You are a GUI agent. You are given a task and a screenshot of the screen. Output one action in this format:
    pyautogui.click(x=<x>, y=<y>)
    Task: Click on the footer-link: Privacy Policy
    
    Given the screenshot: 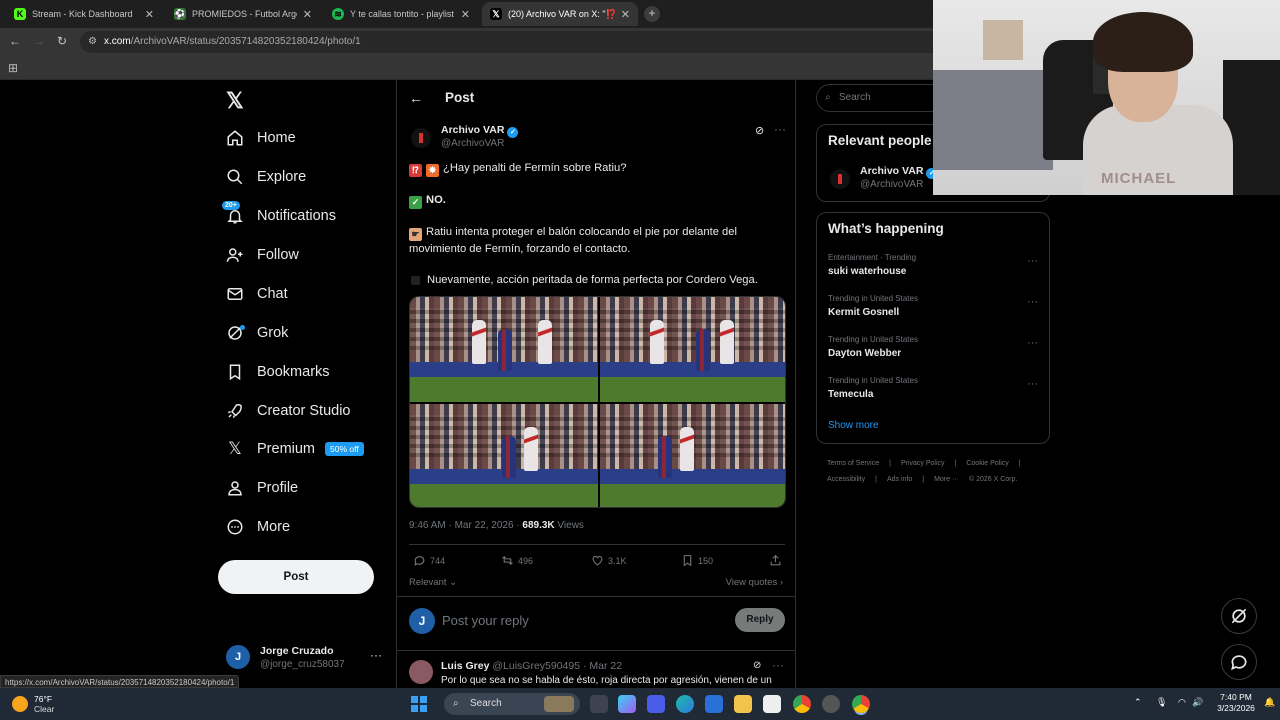 What is the action you would take?
    pyautogui.click(x=923, y=463)
    